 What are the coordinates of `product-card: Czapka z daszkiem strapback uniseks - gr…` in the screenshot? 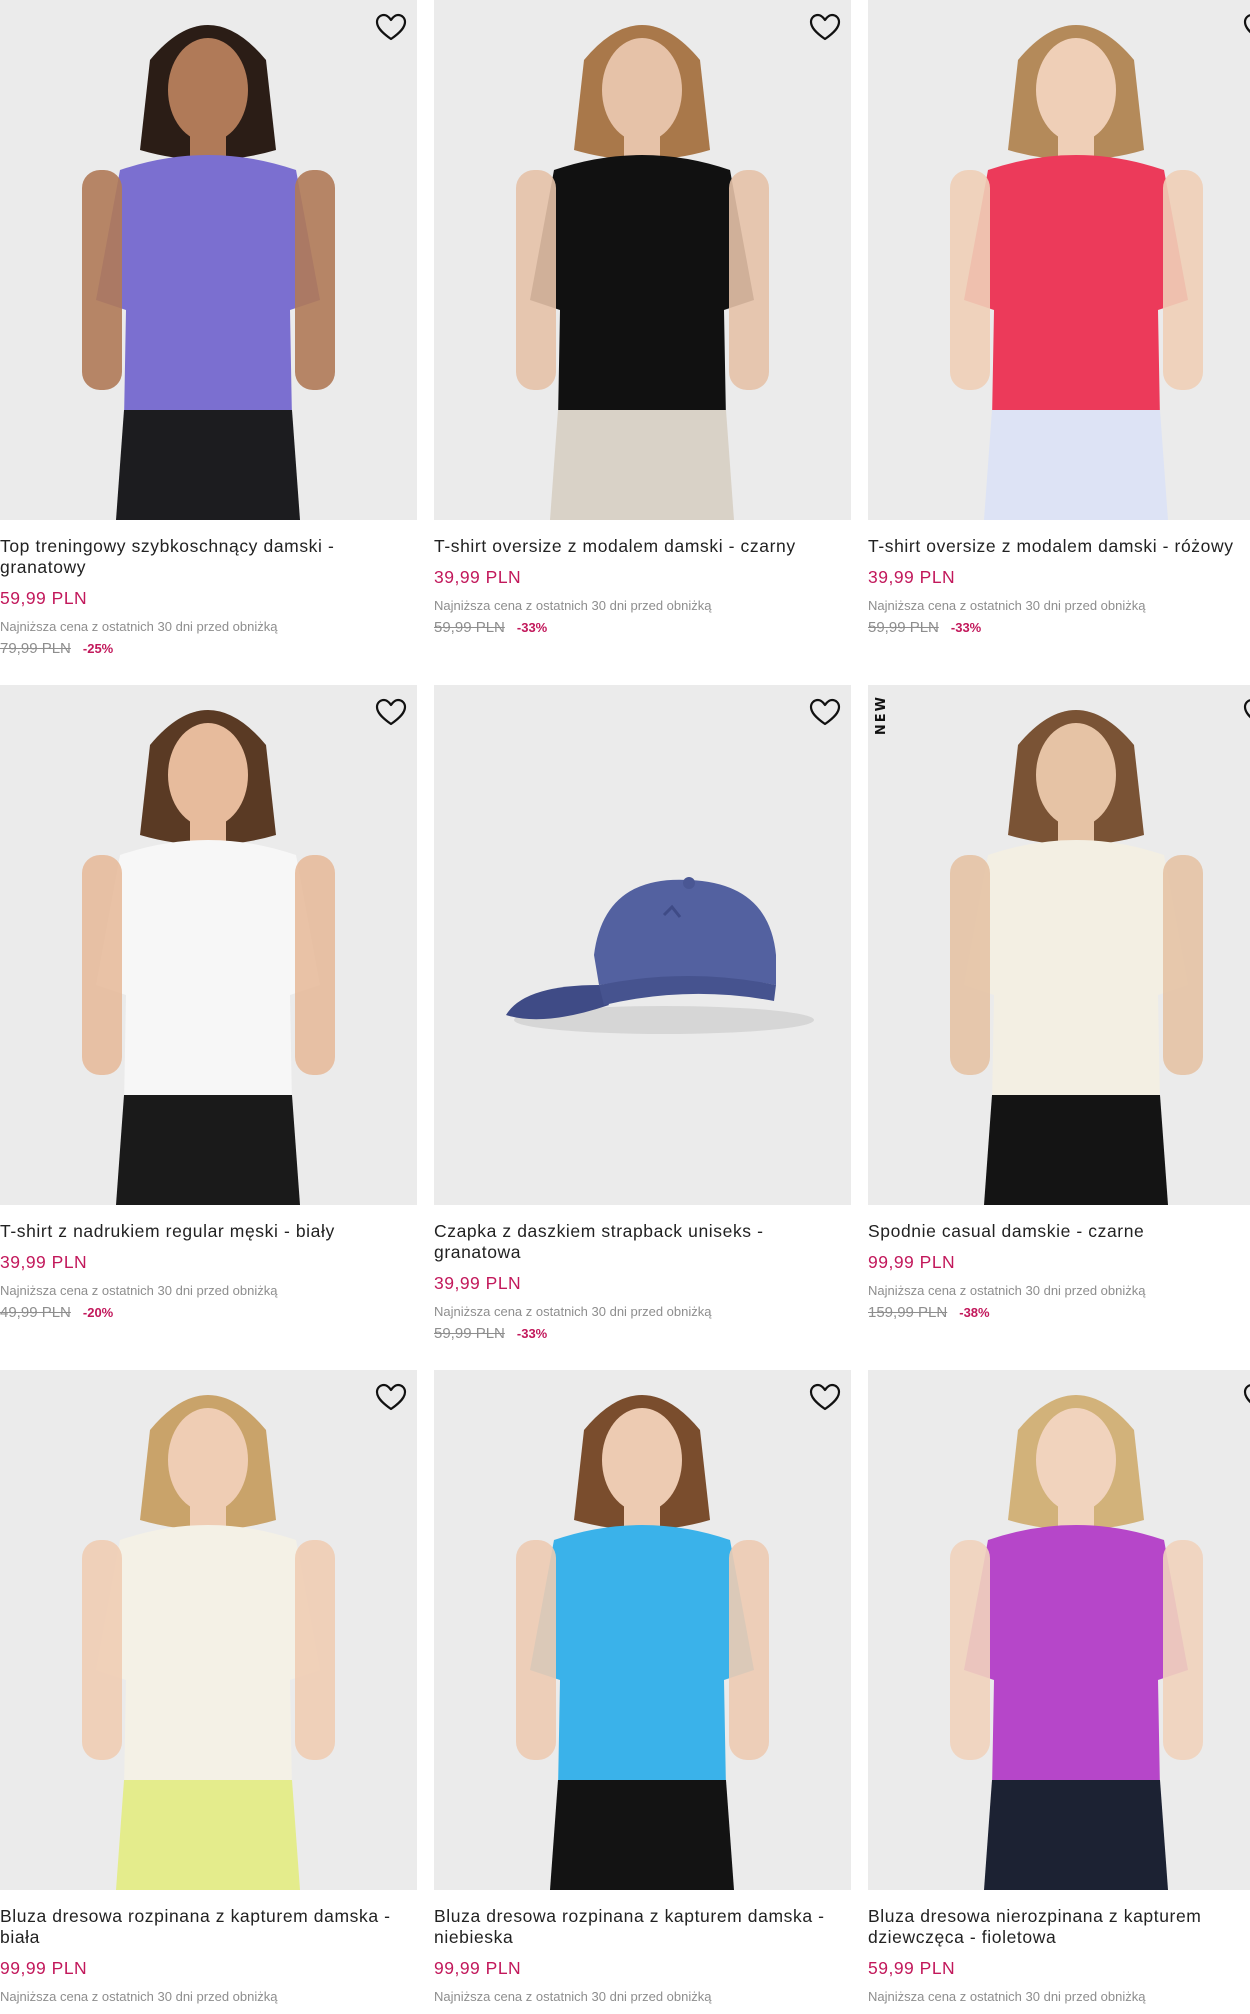 It's located at (642, 1027).